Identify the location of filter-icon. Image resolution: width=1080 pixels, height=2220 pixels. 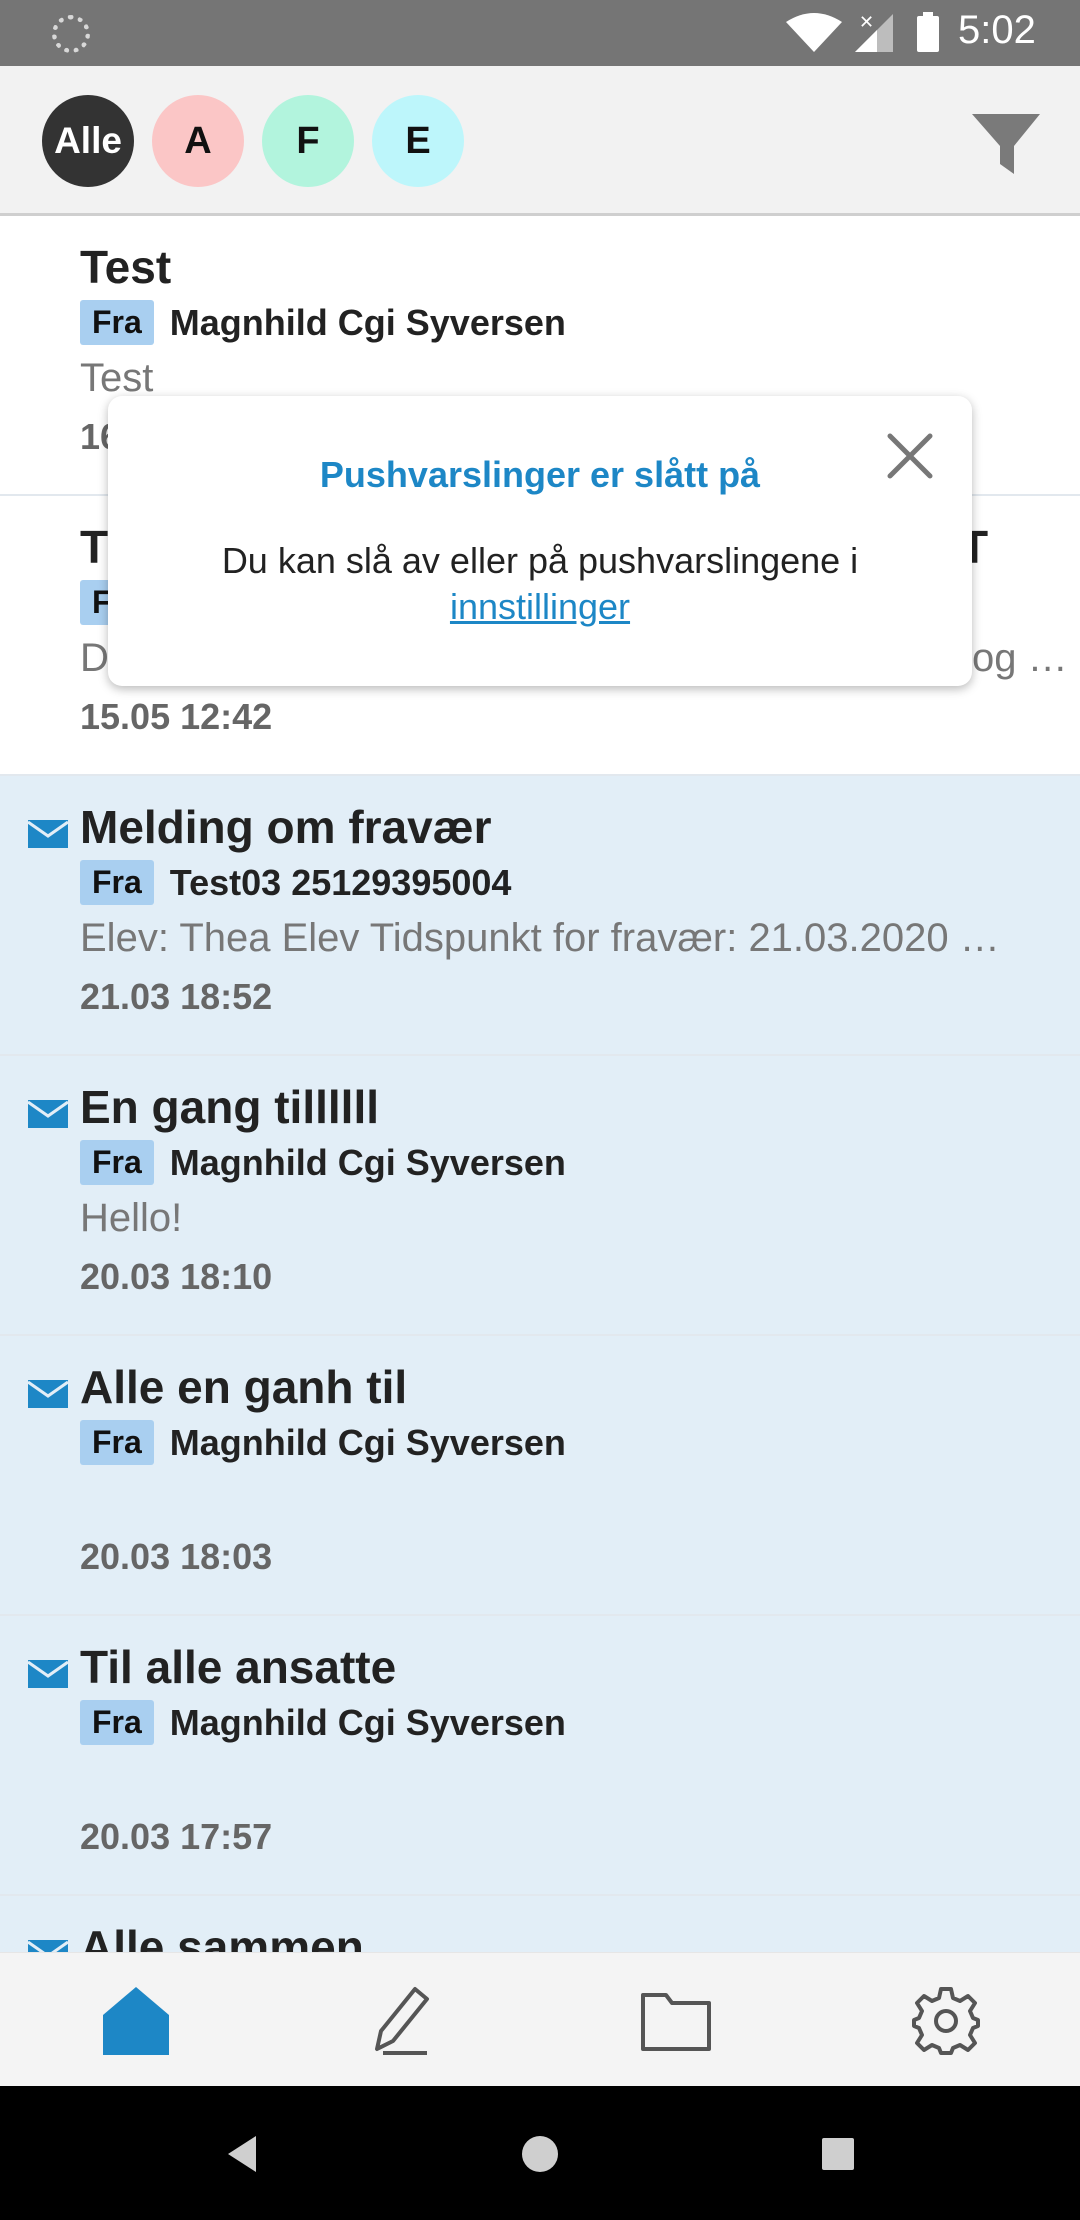
(1006, 144).